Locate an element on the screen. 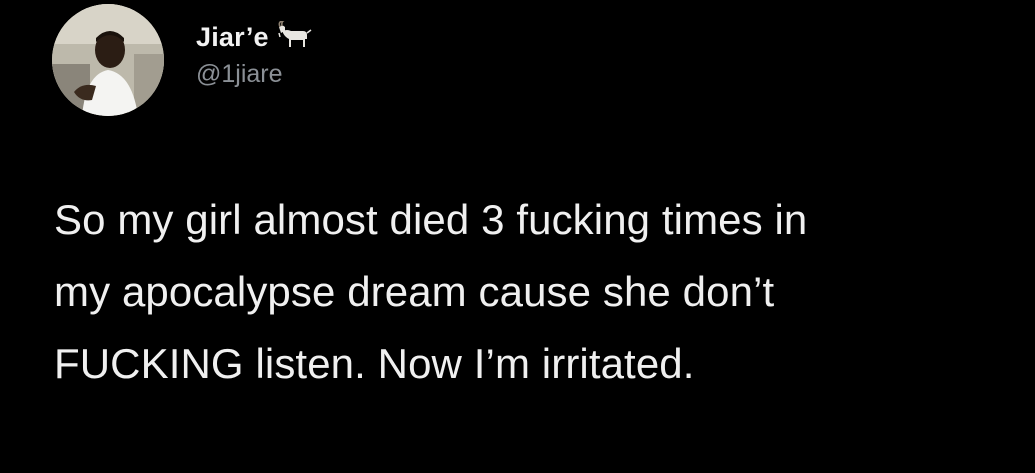 This screenshot has width=1035, height=473. avatar-photo is located at coordinates (108, 60).